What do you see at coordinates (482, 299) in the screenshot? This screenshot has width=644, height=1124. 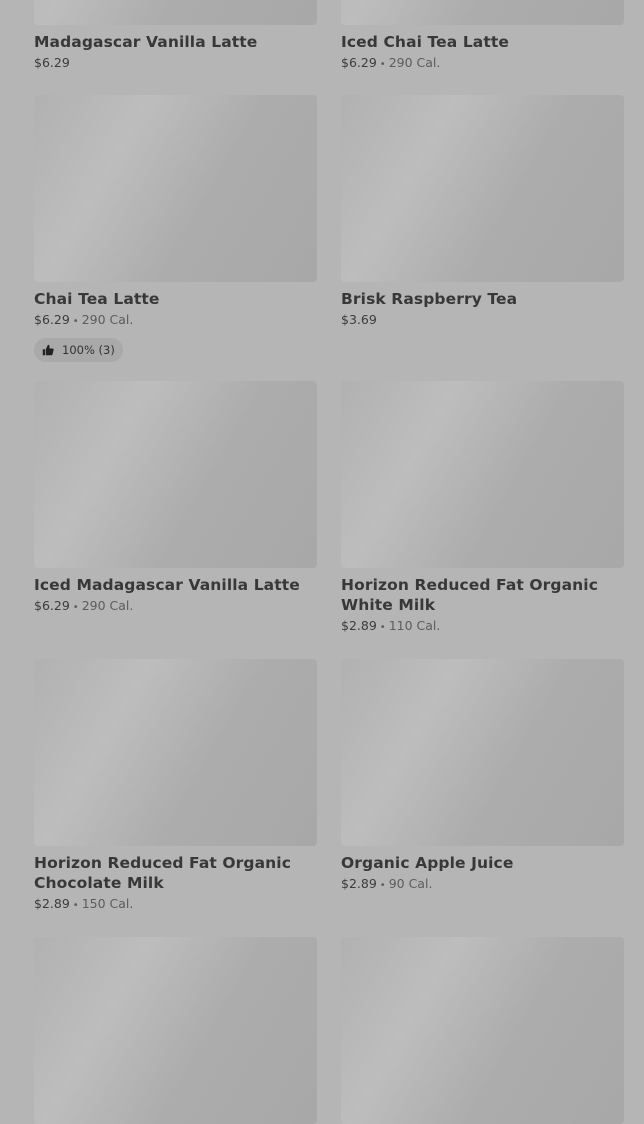 I see `item-name: Brisk Raspberry Tea` at bounding box center [482, 299].